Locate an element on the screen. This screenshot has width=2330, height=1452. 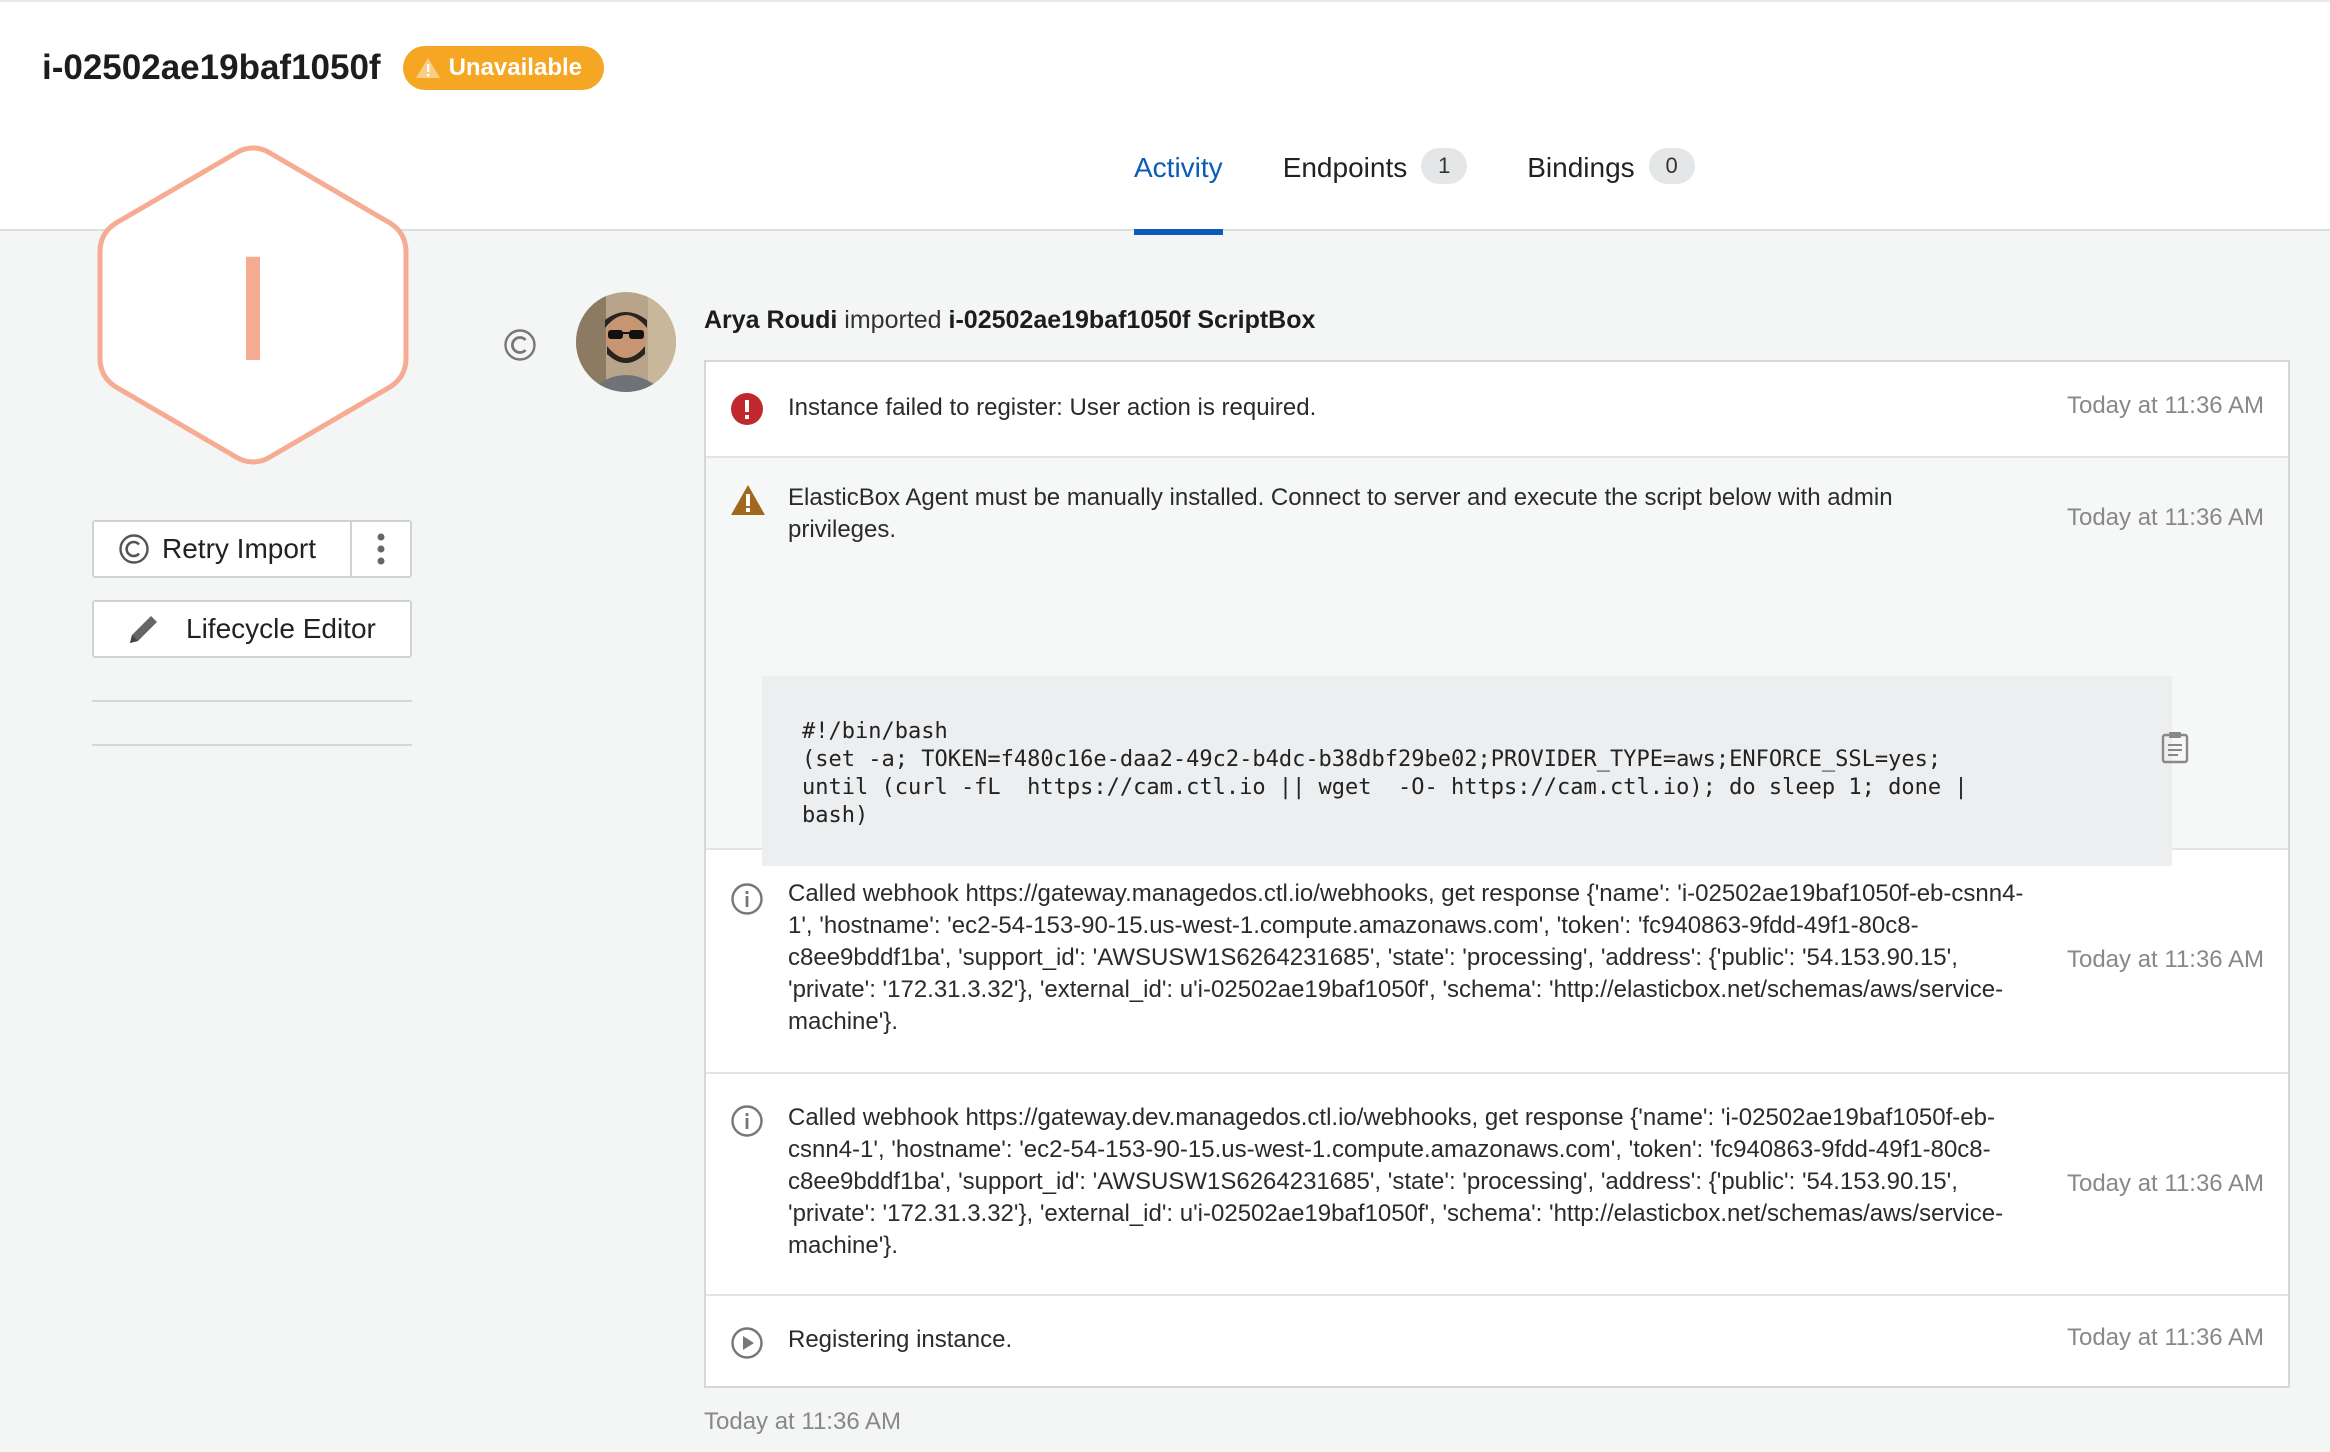
page-title: i-02502ae19baf1050f is located at coordinates (211, 67).